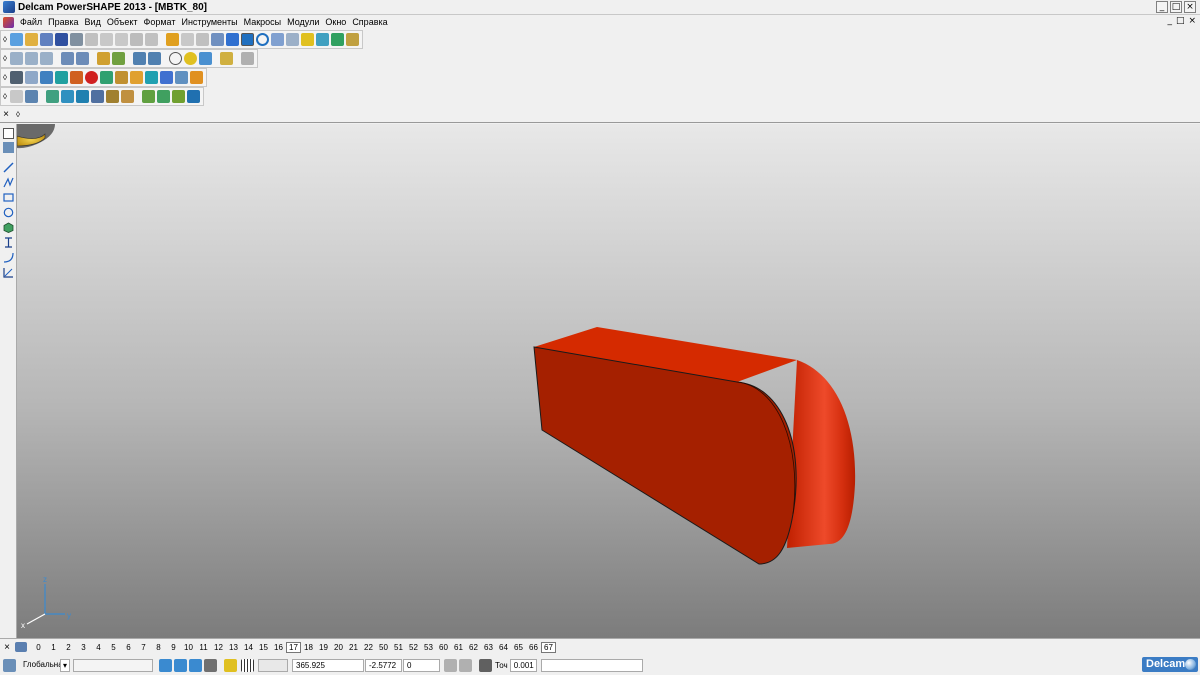  What do you see at coordinates (61, 39) in the screenshot?
I see `save-icon` at bounding box center [61, 39].